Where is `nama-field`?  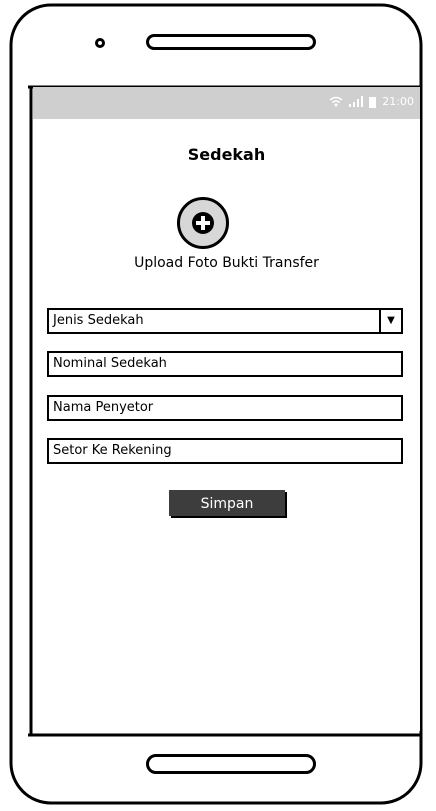 nama-field is located at coordinates (225, 408).